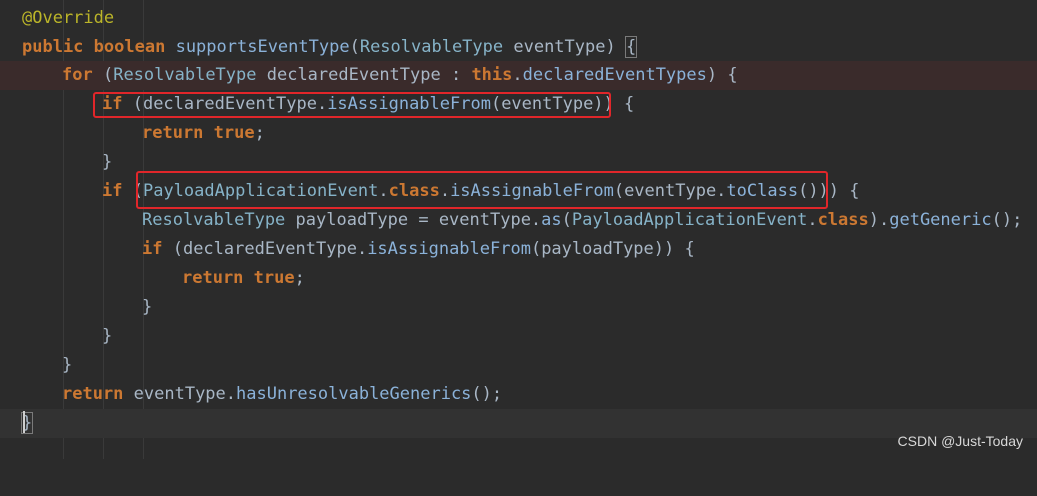 This screenshot has height=496, width=1037. I want to click on punctuation-token: ), so click(615, 47).